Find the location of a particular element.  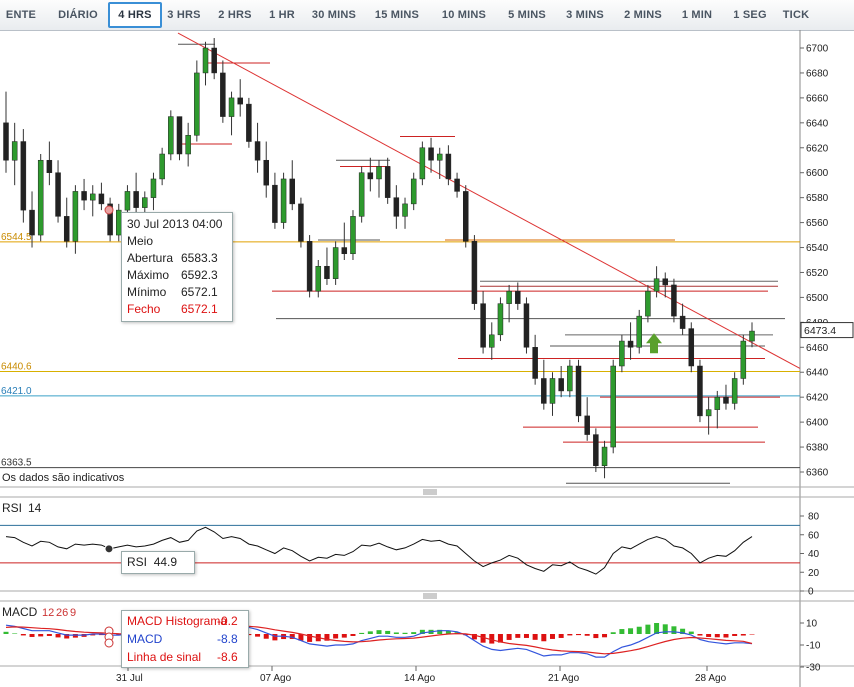

timeframe-tick: TICK is located at coordinates (796, 15).